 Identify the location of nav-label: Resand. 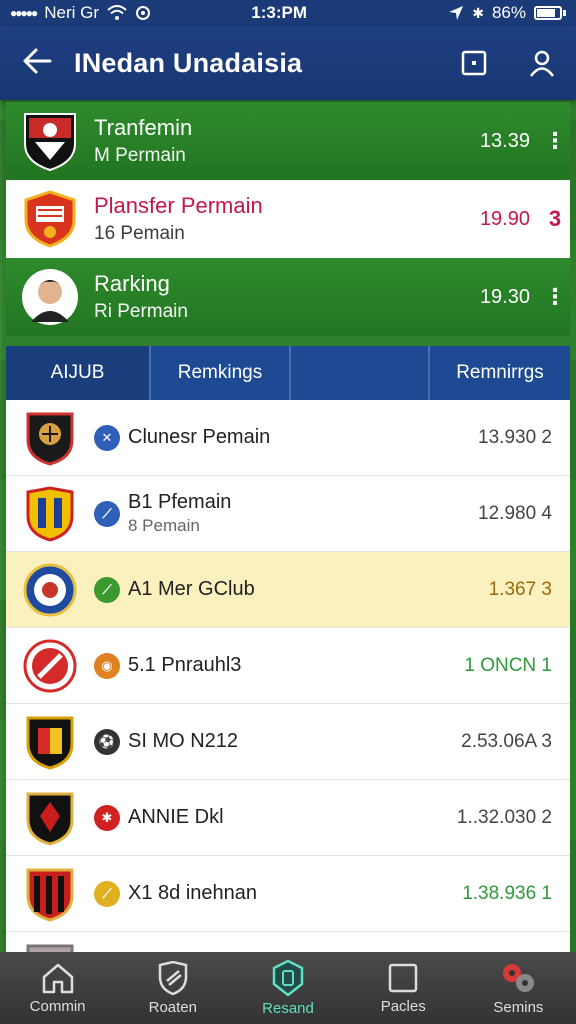
(288, 1008).